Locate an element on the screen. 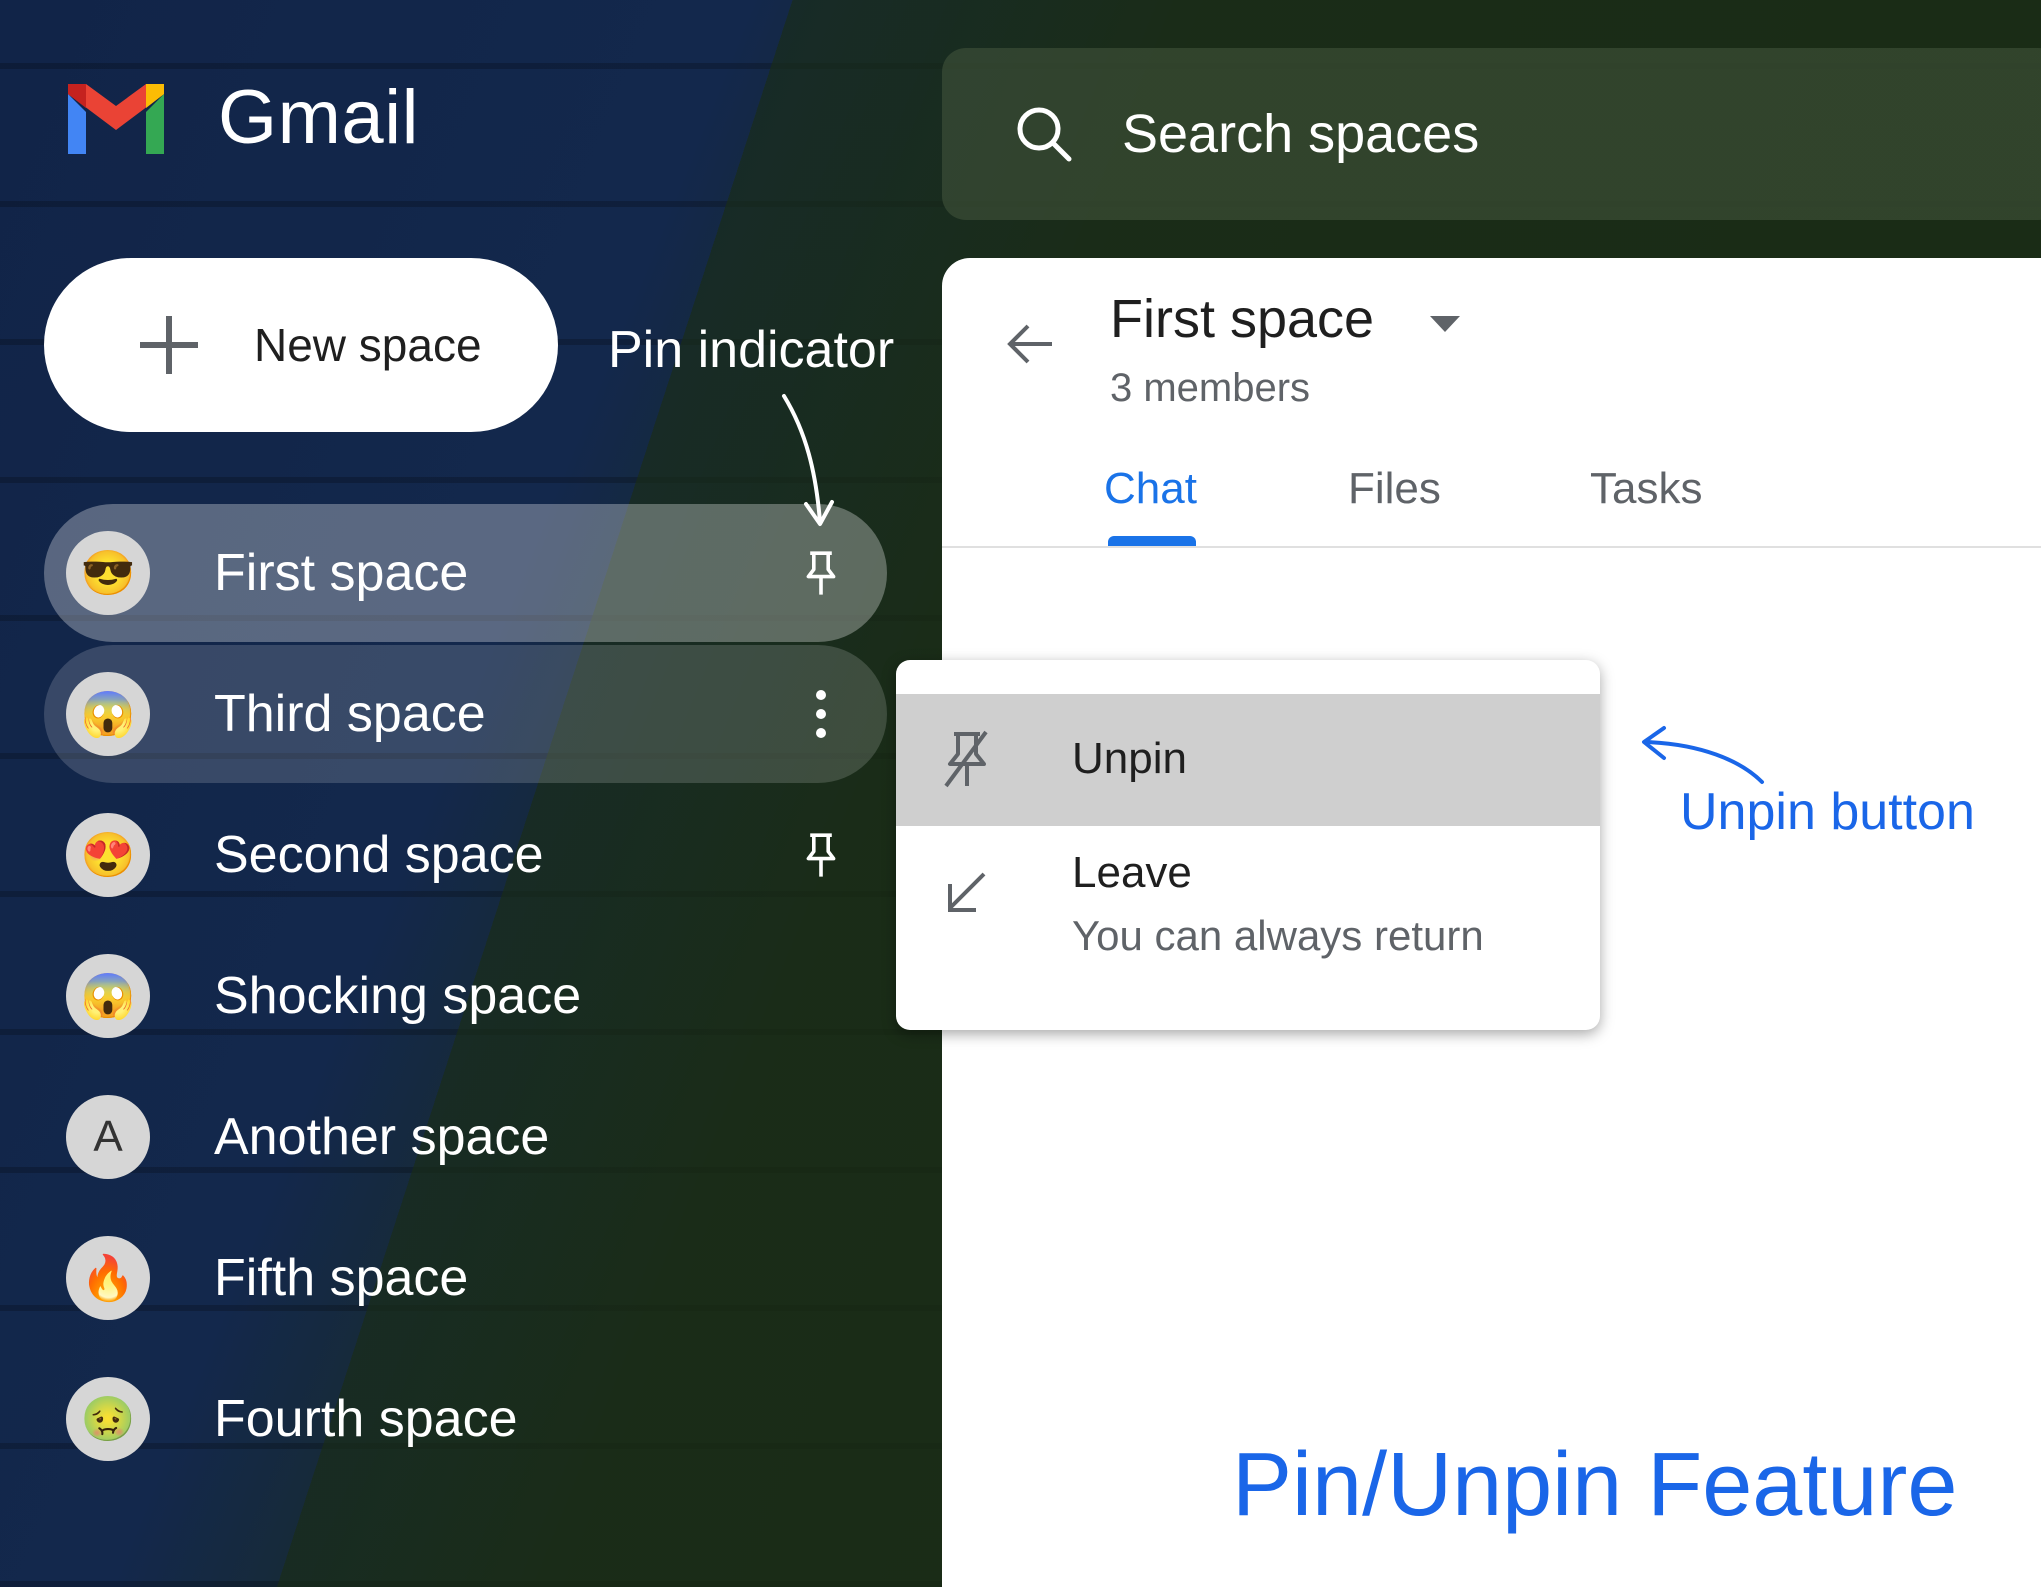 The image size is (2041, 1587). space-item-first: 😎 First space is located at coordinates (465, 573).